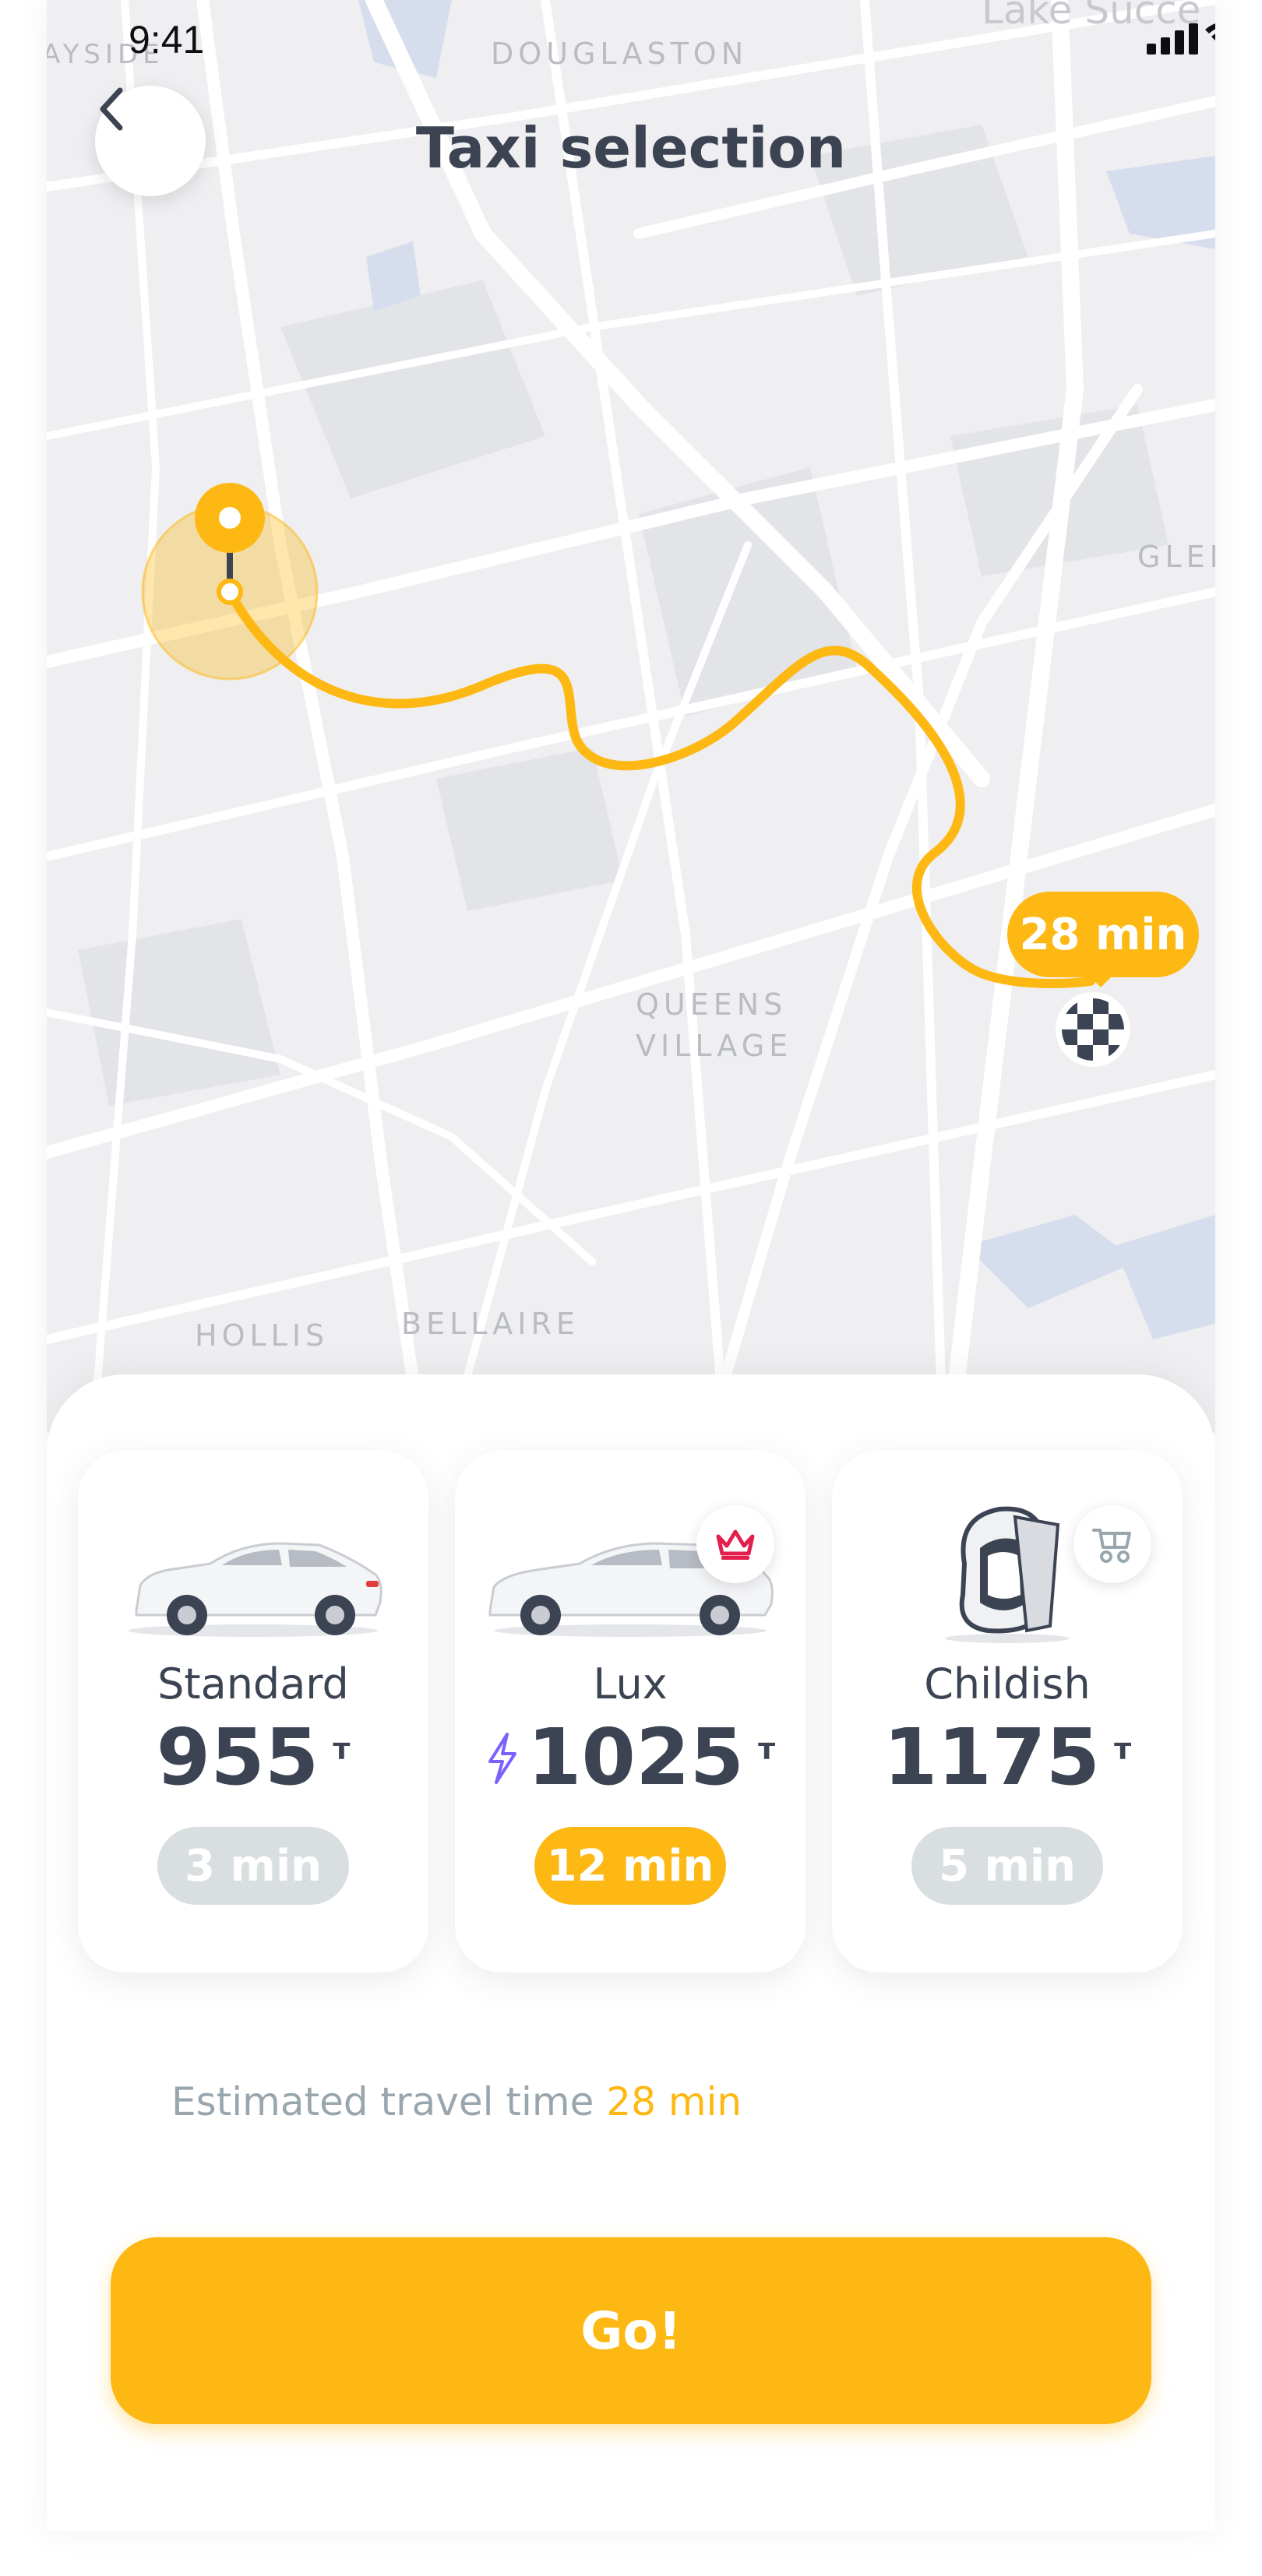 This screenshot has width=1262, height=2576. I want to click on taxi-option-standard: Standard 955 т 3 min, so click(253, 1711).